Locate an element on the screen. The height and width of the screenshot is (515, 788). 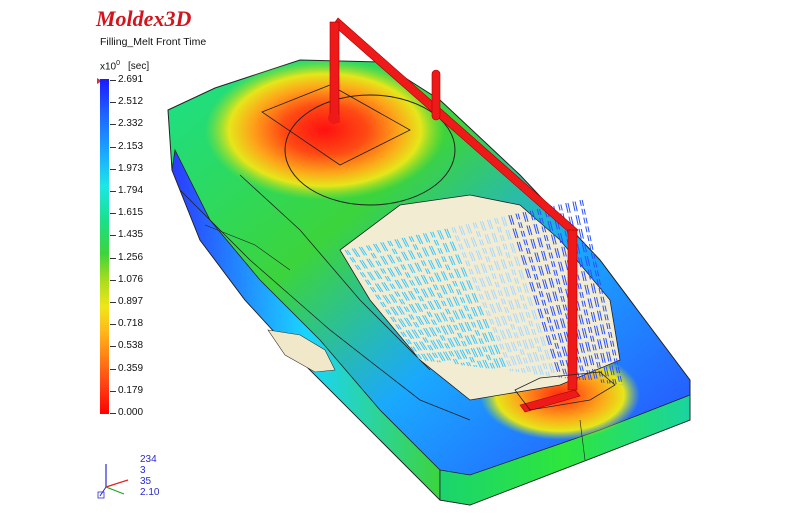
legend-value: 1.973 is located at coordinates (131, 168).